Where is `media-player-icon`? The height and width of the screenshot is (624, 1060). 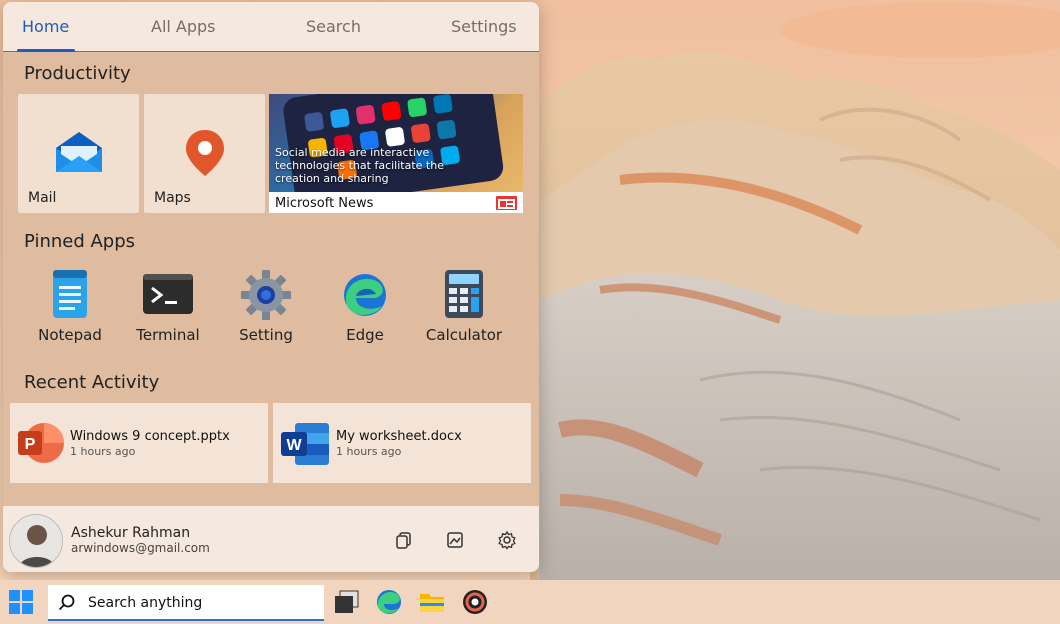
media-player-icon is located at coordinates (475, 602).